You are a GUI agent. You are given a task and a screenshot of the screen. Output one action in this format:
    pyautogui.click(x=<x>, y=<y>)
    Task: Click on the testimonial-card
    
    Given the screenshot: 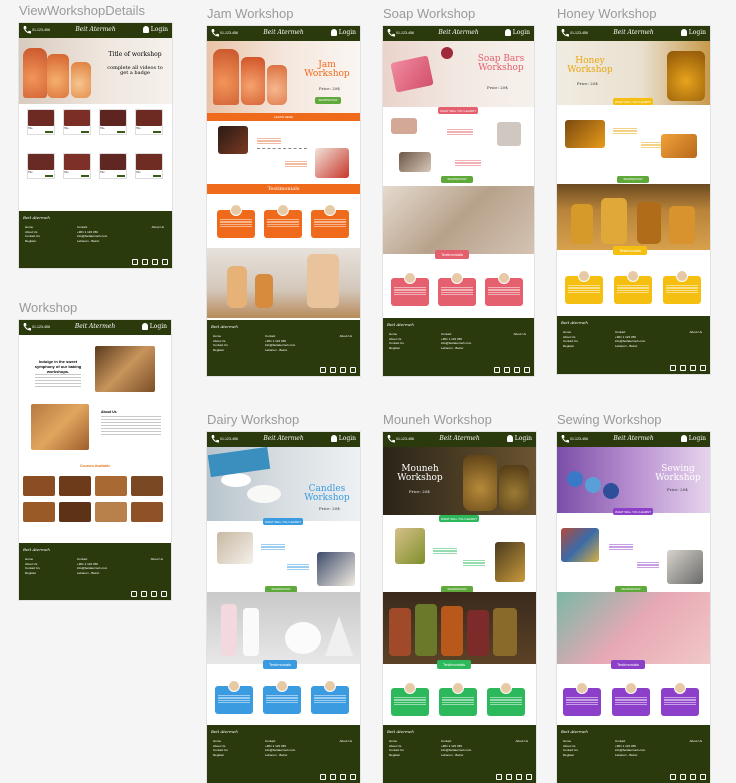 What is the action you would take?
    pyautogui.click(x=584, y=287)
    